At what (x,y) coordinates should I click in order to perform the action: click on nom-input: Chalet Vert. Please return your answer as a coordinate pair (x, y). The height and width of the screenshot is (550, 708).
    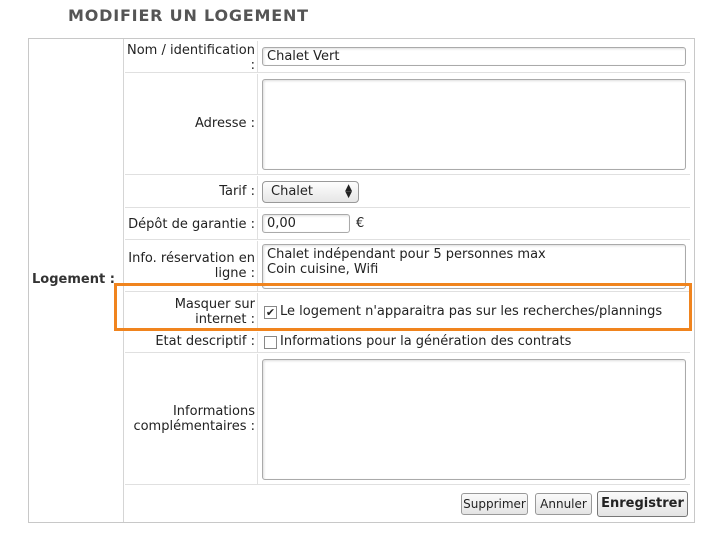
    Looking at the image, I should click on (474, 56).